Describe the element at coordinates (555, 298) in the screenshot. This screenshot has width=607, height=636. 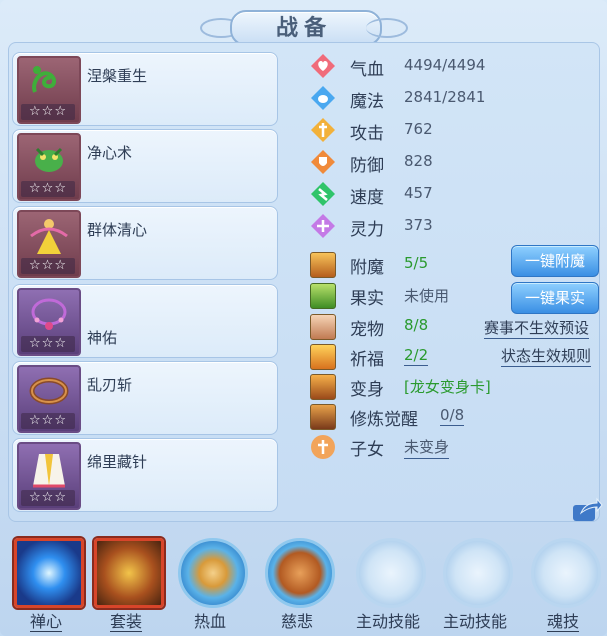
I see `fruit-all-button: 一键果实` at that location.